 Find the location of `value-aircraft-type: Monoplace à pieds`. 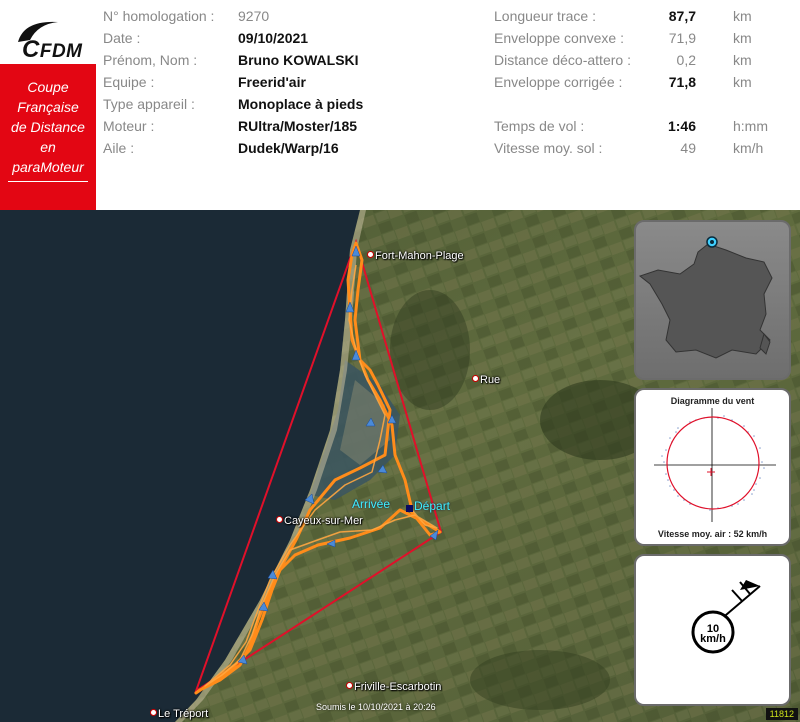

value-aircraft-type: Monoplace à pieds is located at coordinates (301, 104).